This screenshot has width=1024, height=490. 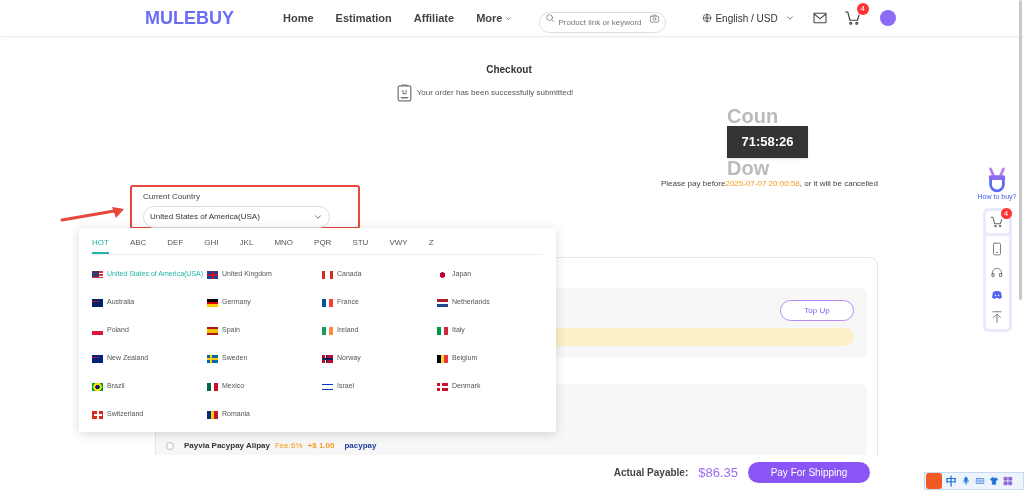 What do you see at coordinates (997, 295) in the screenshot?
I see `chat-game-icon` at bounding box center [997, 295].